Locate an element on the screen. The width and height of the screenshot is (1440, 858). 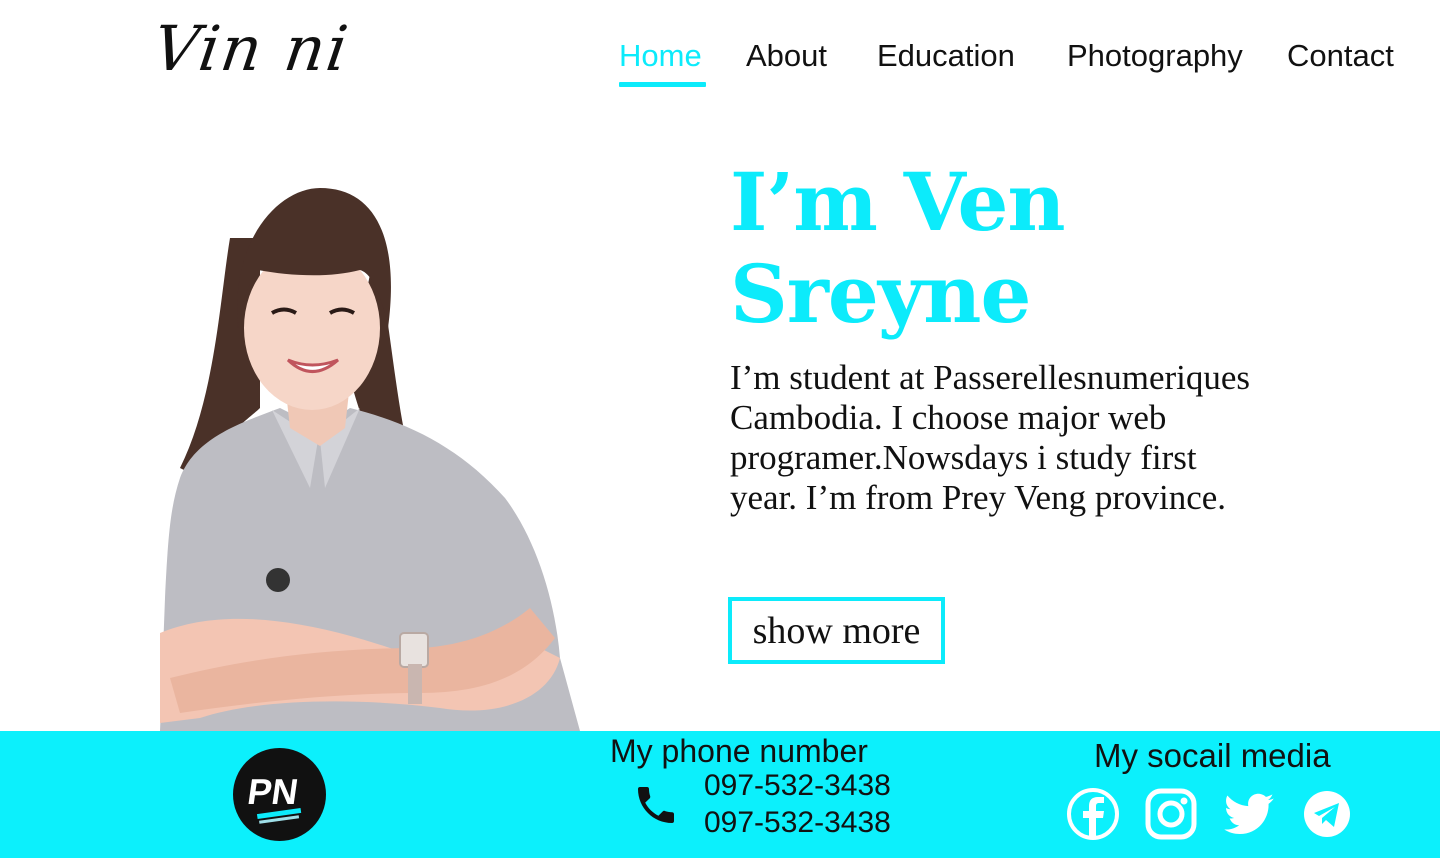
nav-item-about: About is located at coordinates (786, 56).